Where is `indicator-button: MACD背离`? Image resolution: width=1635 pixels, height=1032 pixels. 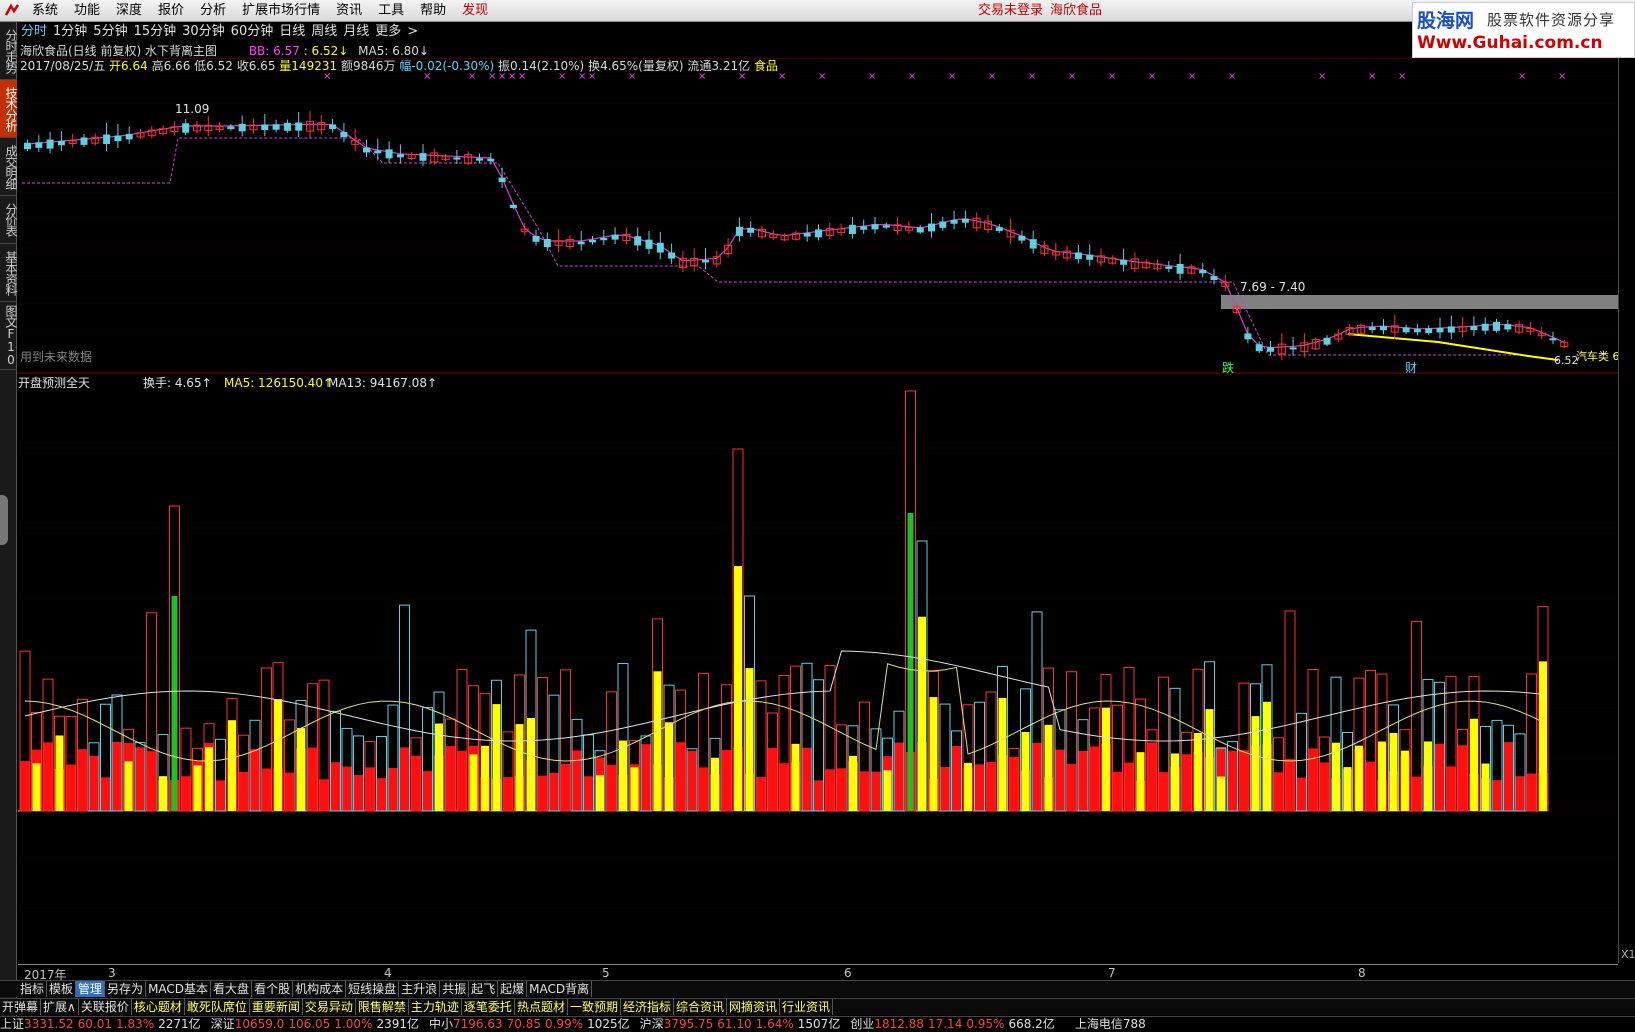
indicator-button: MACD背离 is located at coordinates (560, 989).